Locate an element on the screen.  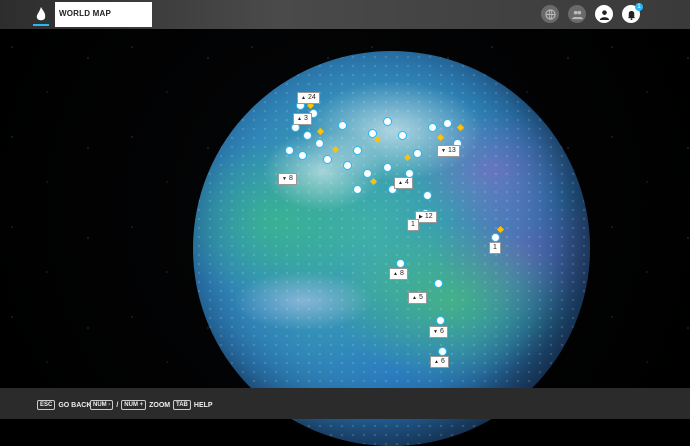
go-back-label: GO BACK is located at coordinates (75, 405).